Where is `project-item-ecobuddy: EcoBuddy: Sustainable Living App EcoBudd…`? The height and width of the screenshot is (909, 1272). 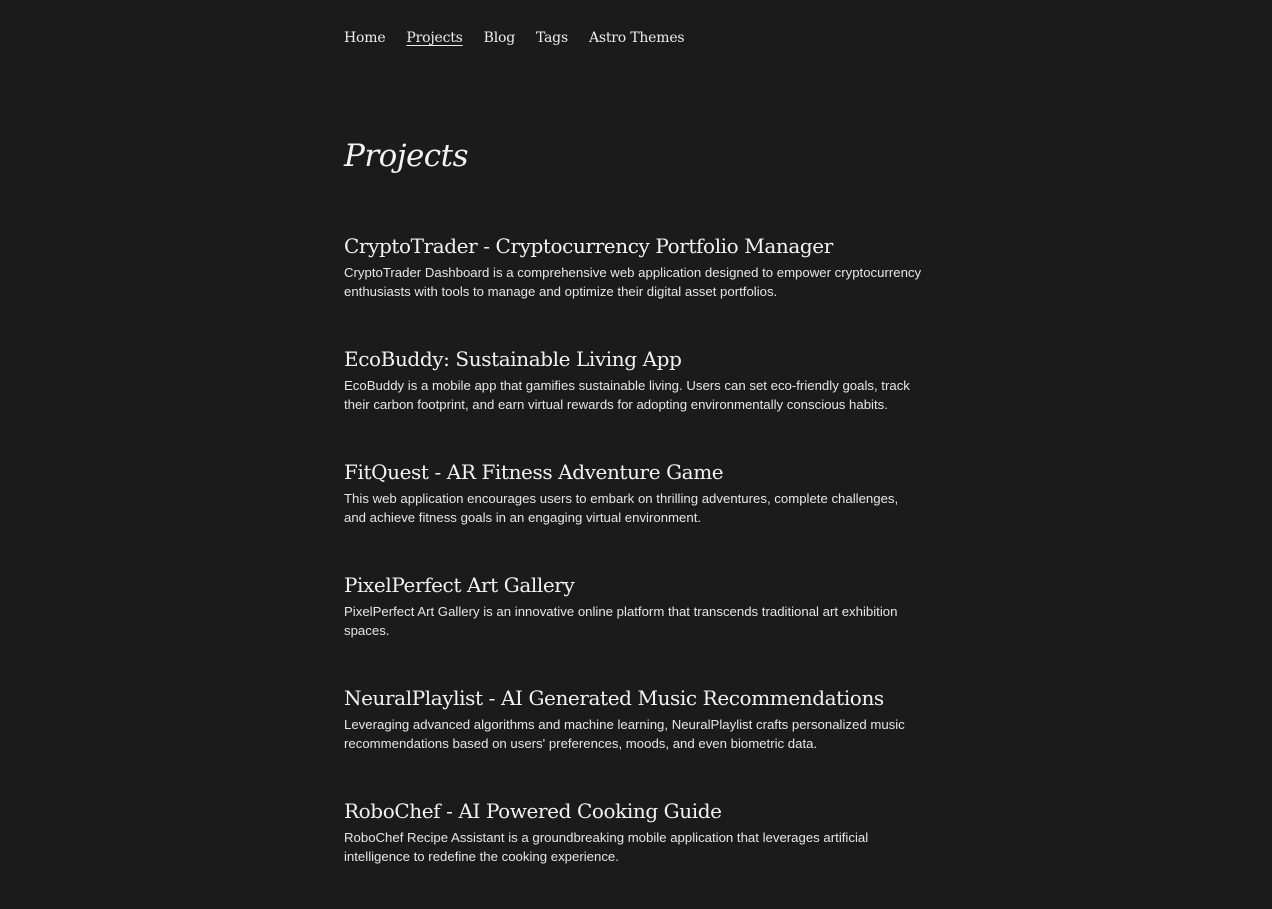
project-item-ecobuddy: EcoBuddy: Sustainable Living App EcoBudd… is located at coordinates (636, 401).